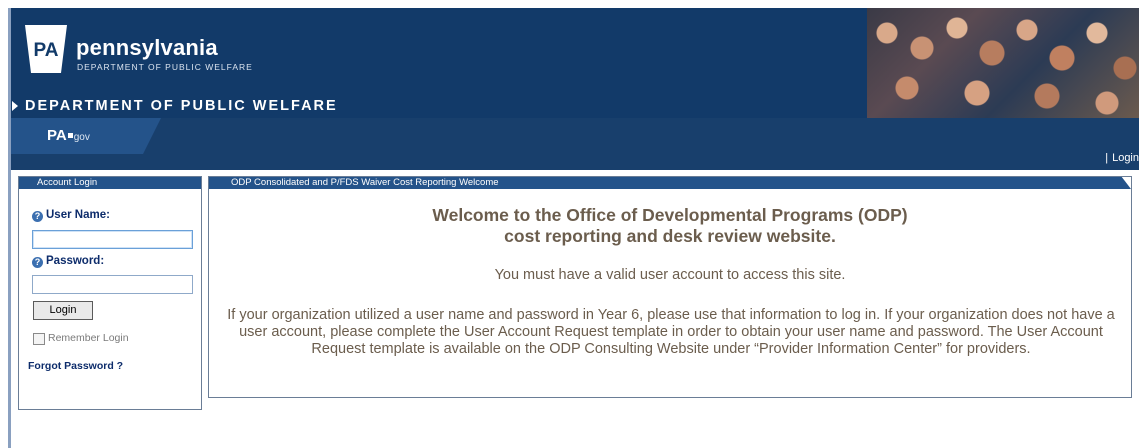  What do you see at coordinates (39, 339) in the screenshot?
I see `remember-login-checkbox` at bounding box center [39, 339].